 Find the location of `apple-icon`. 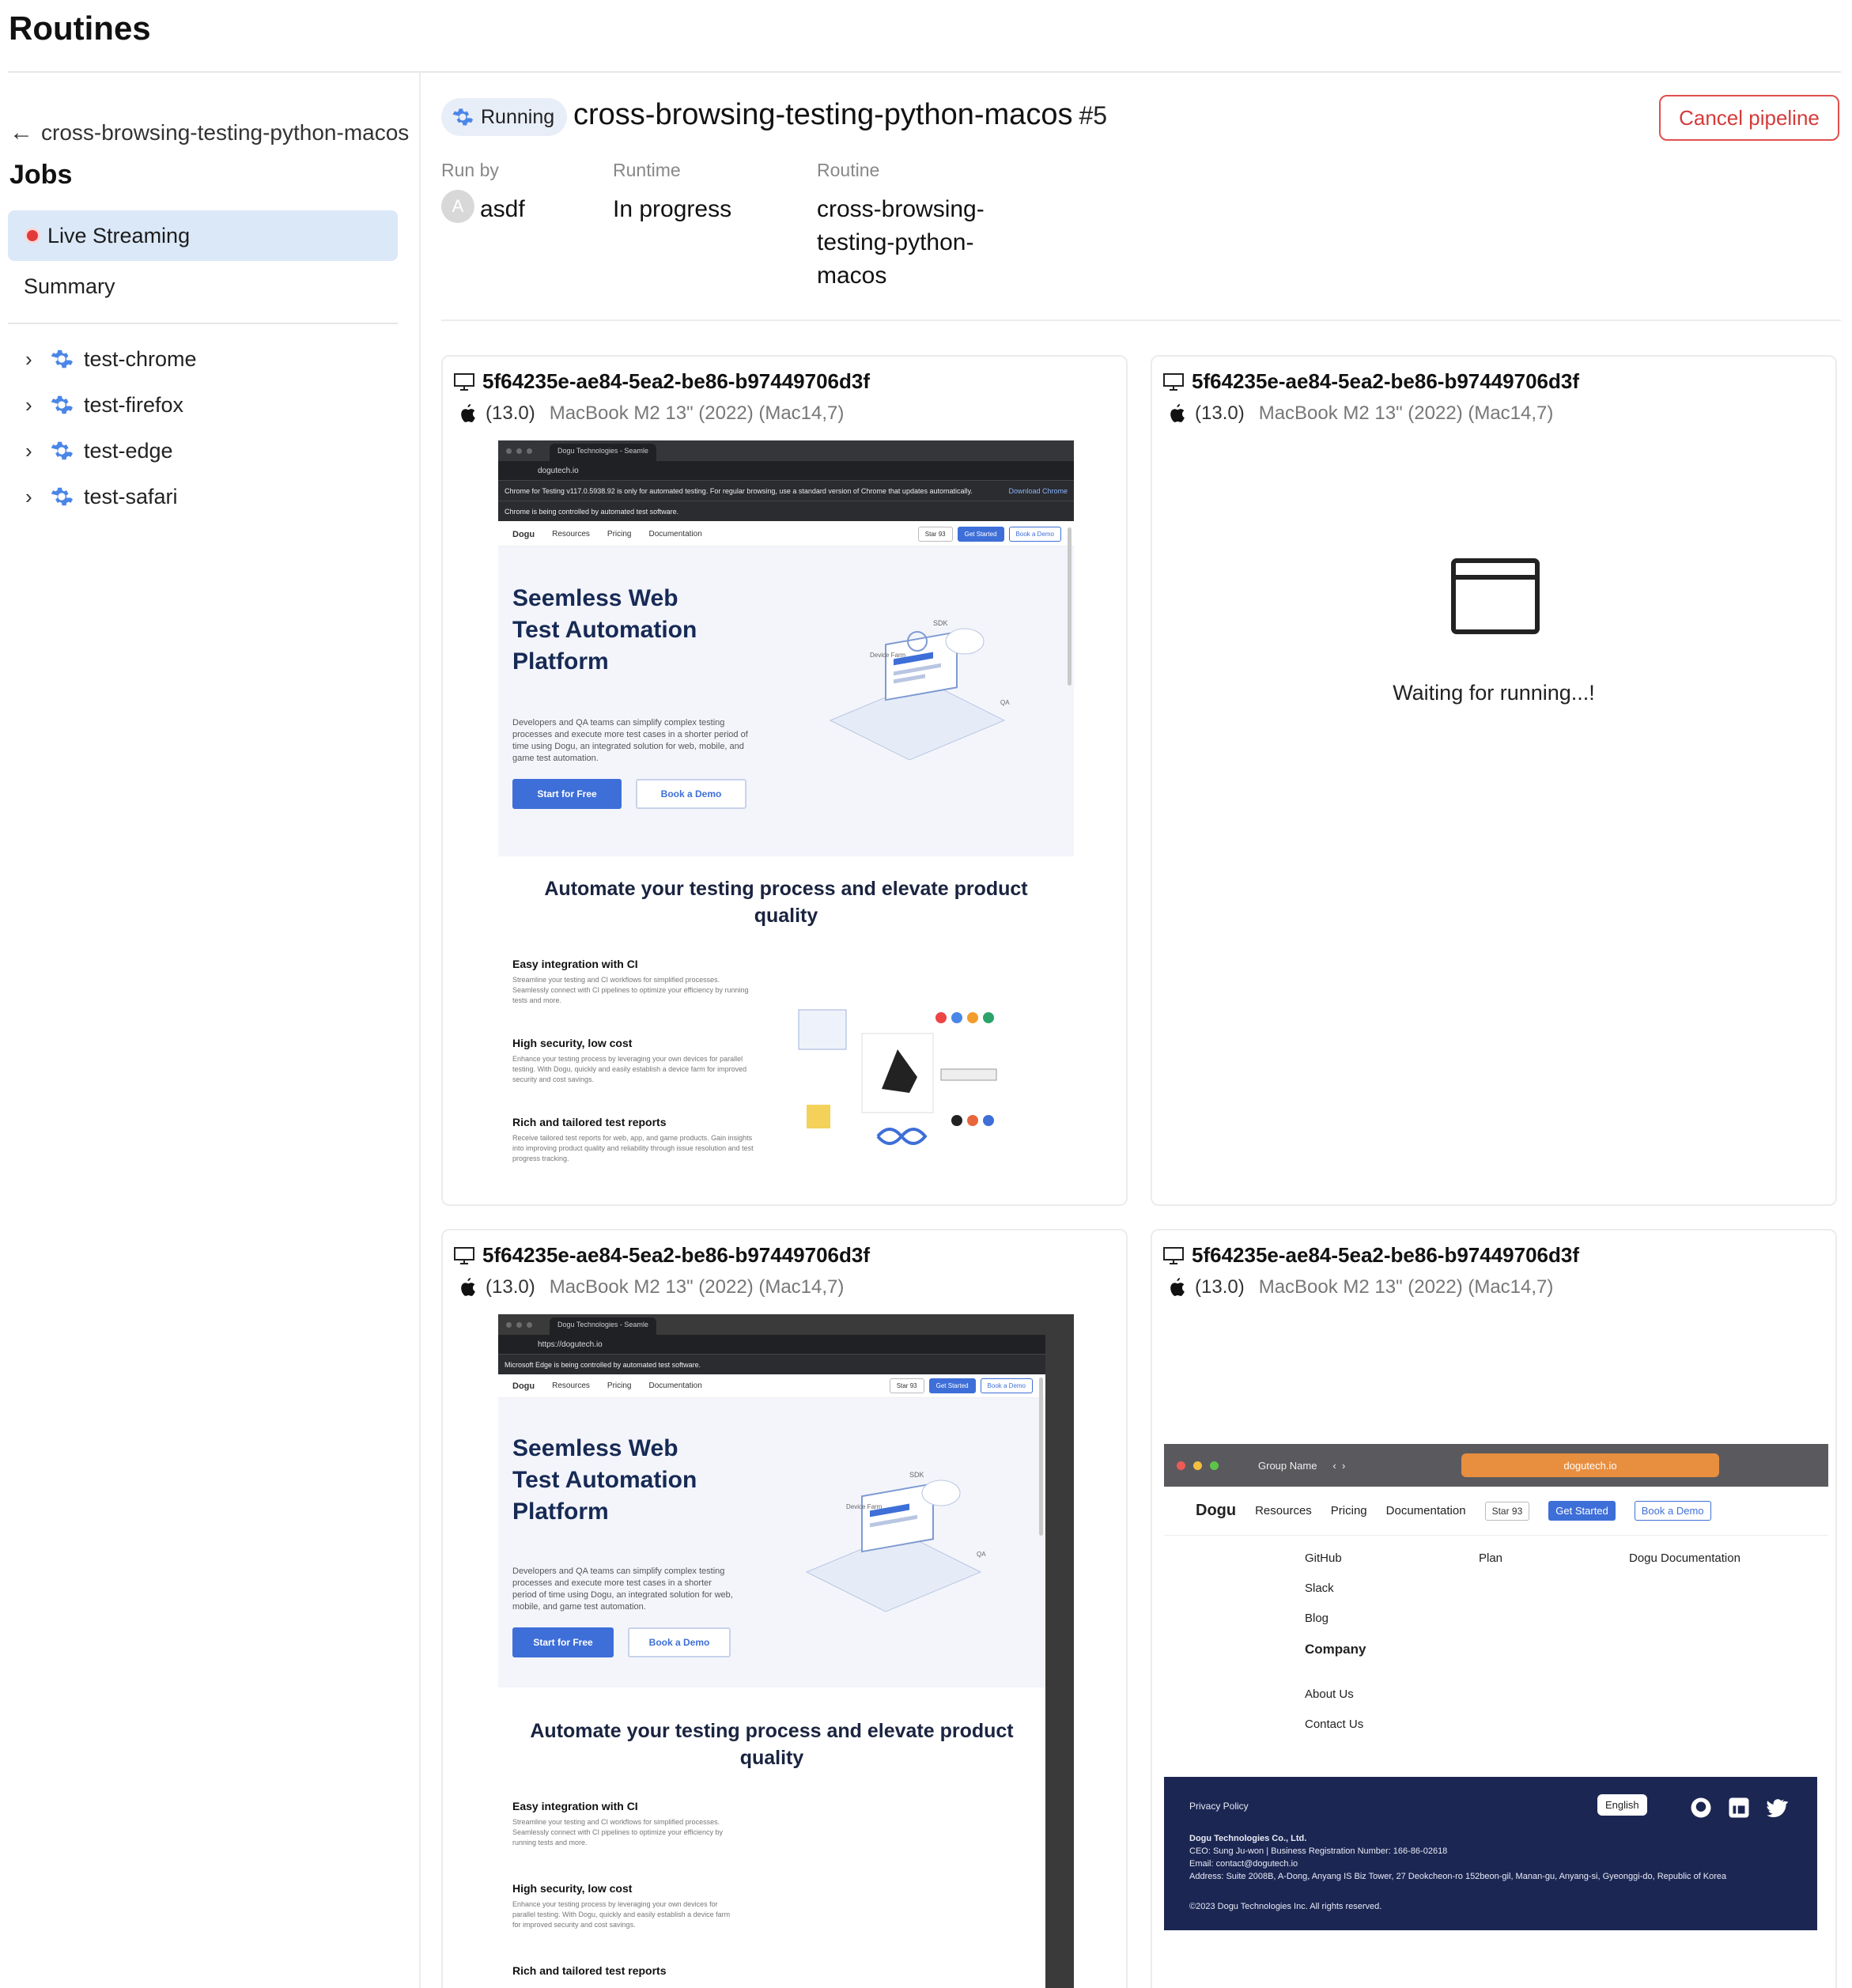

apple-icon is located at coordinates (468, 1287).